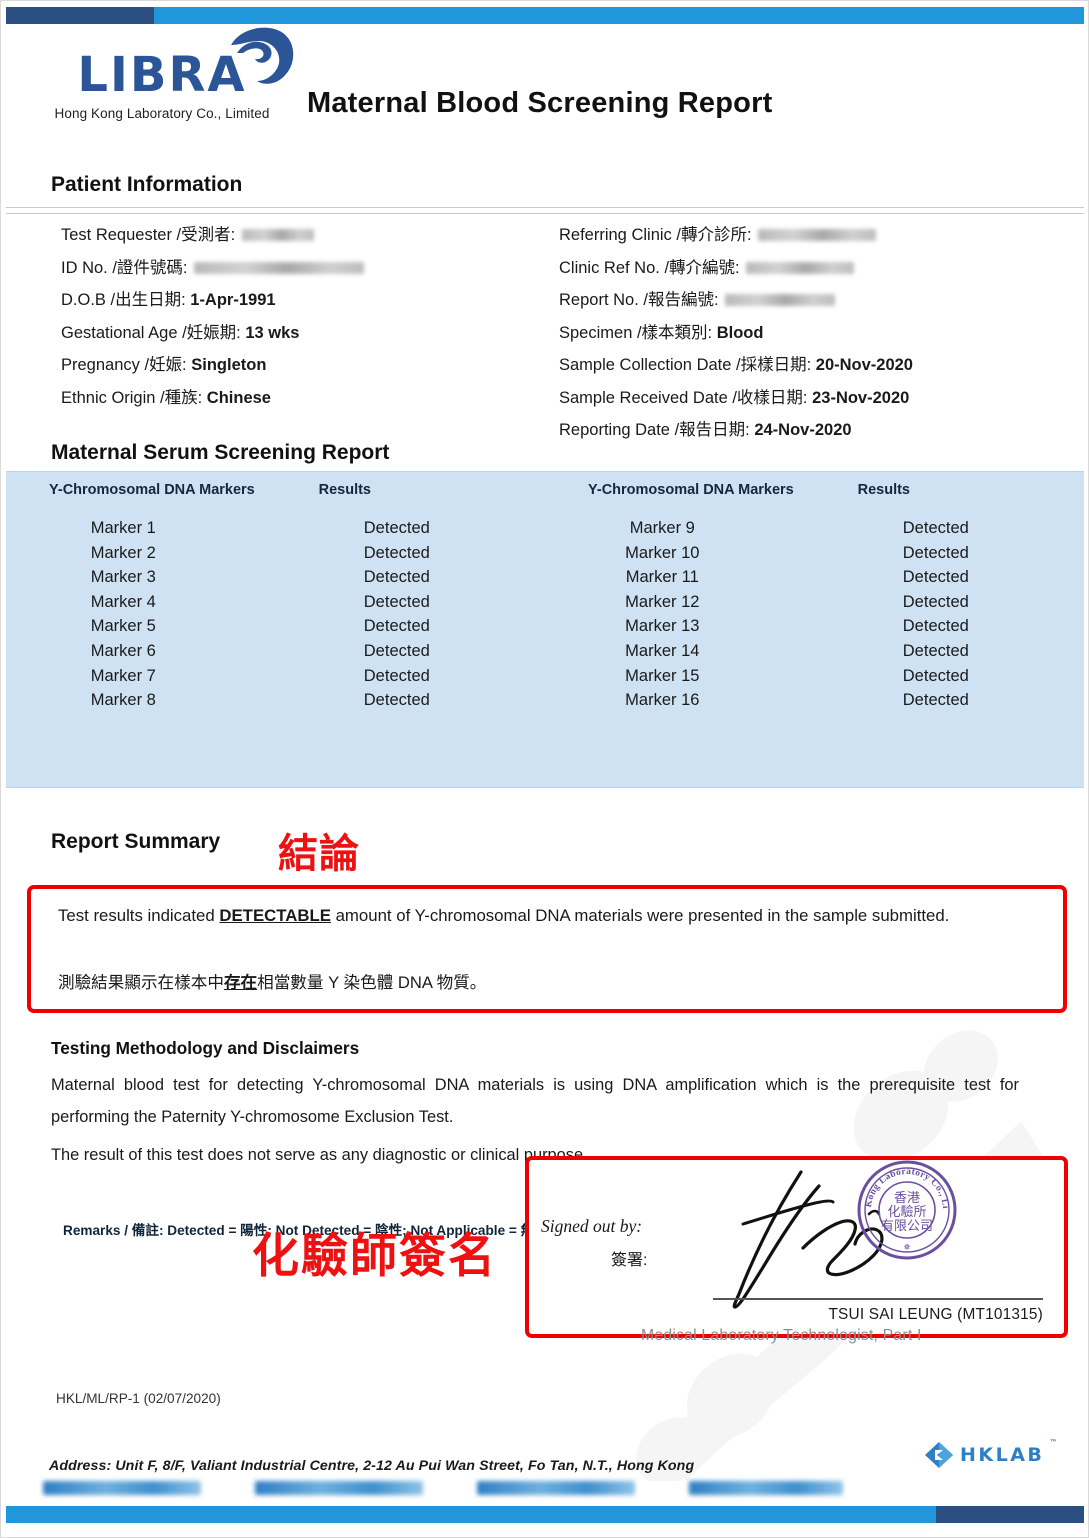  What do you see at coordinates (123, 577) in the screenshot?
I see `marker-name: Marker 3` at bounding box center [123, 577].